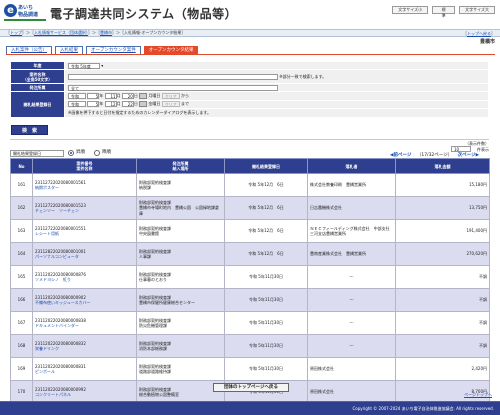 The width and height of the screenshot is (500, 415). I want to click on from-day-input: 20, so click(127, 95).